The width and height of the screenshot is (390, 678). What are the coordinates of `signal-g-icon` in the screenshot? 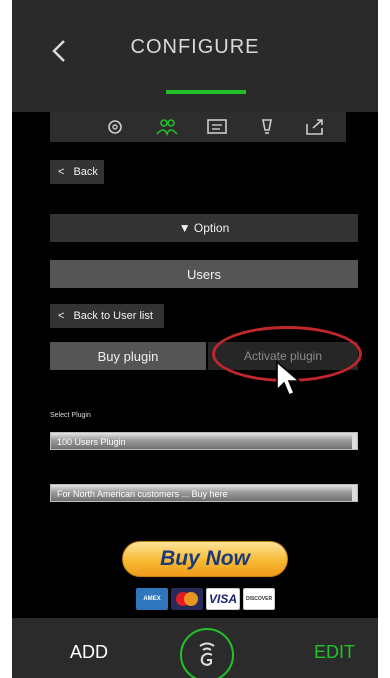 It's located at (207, 654).